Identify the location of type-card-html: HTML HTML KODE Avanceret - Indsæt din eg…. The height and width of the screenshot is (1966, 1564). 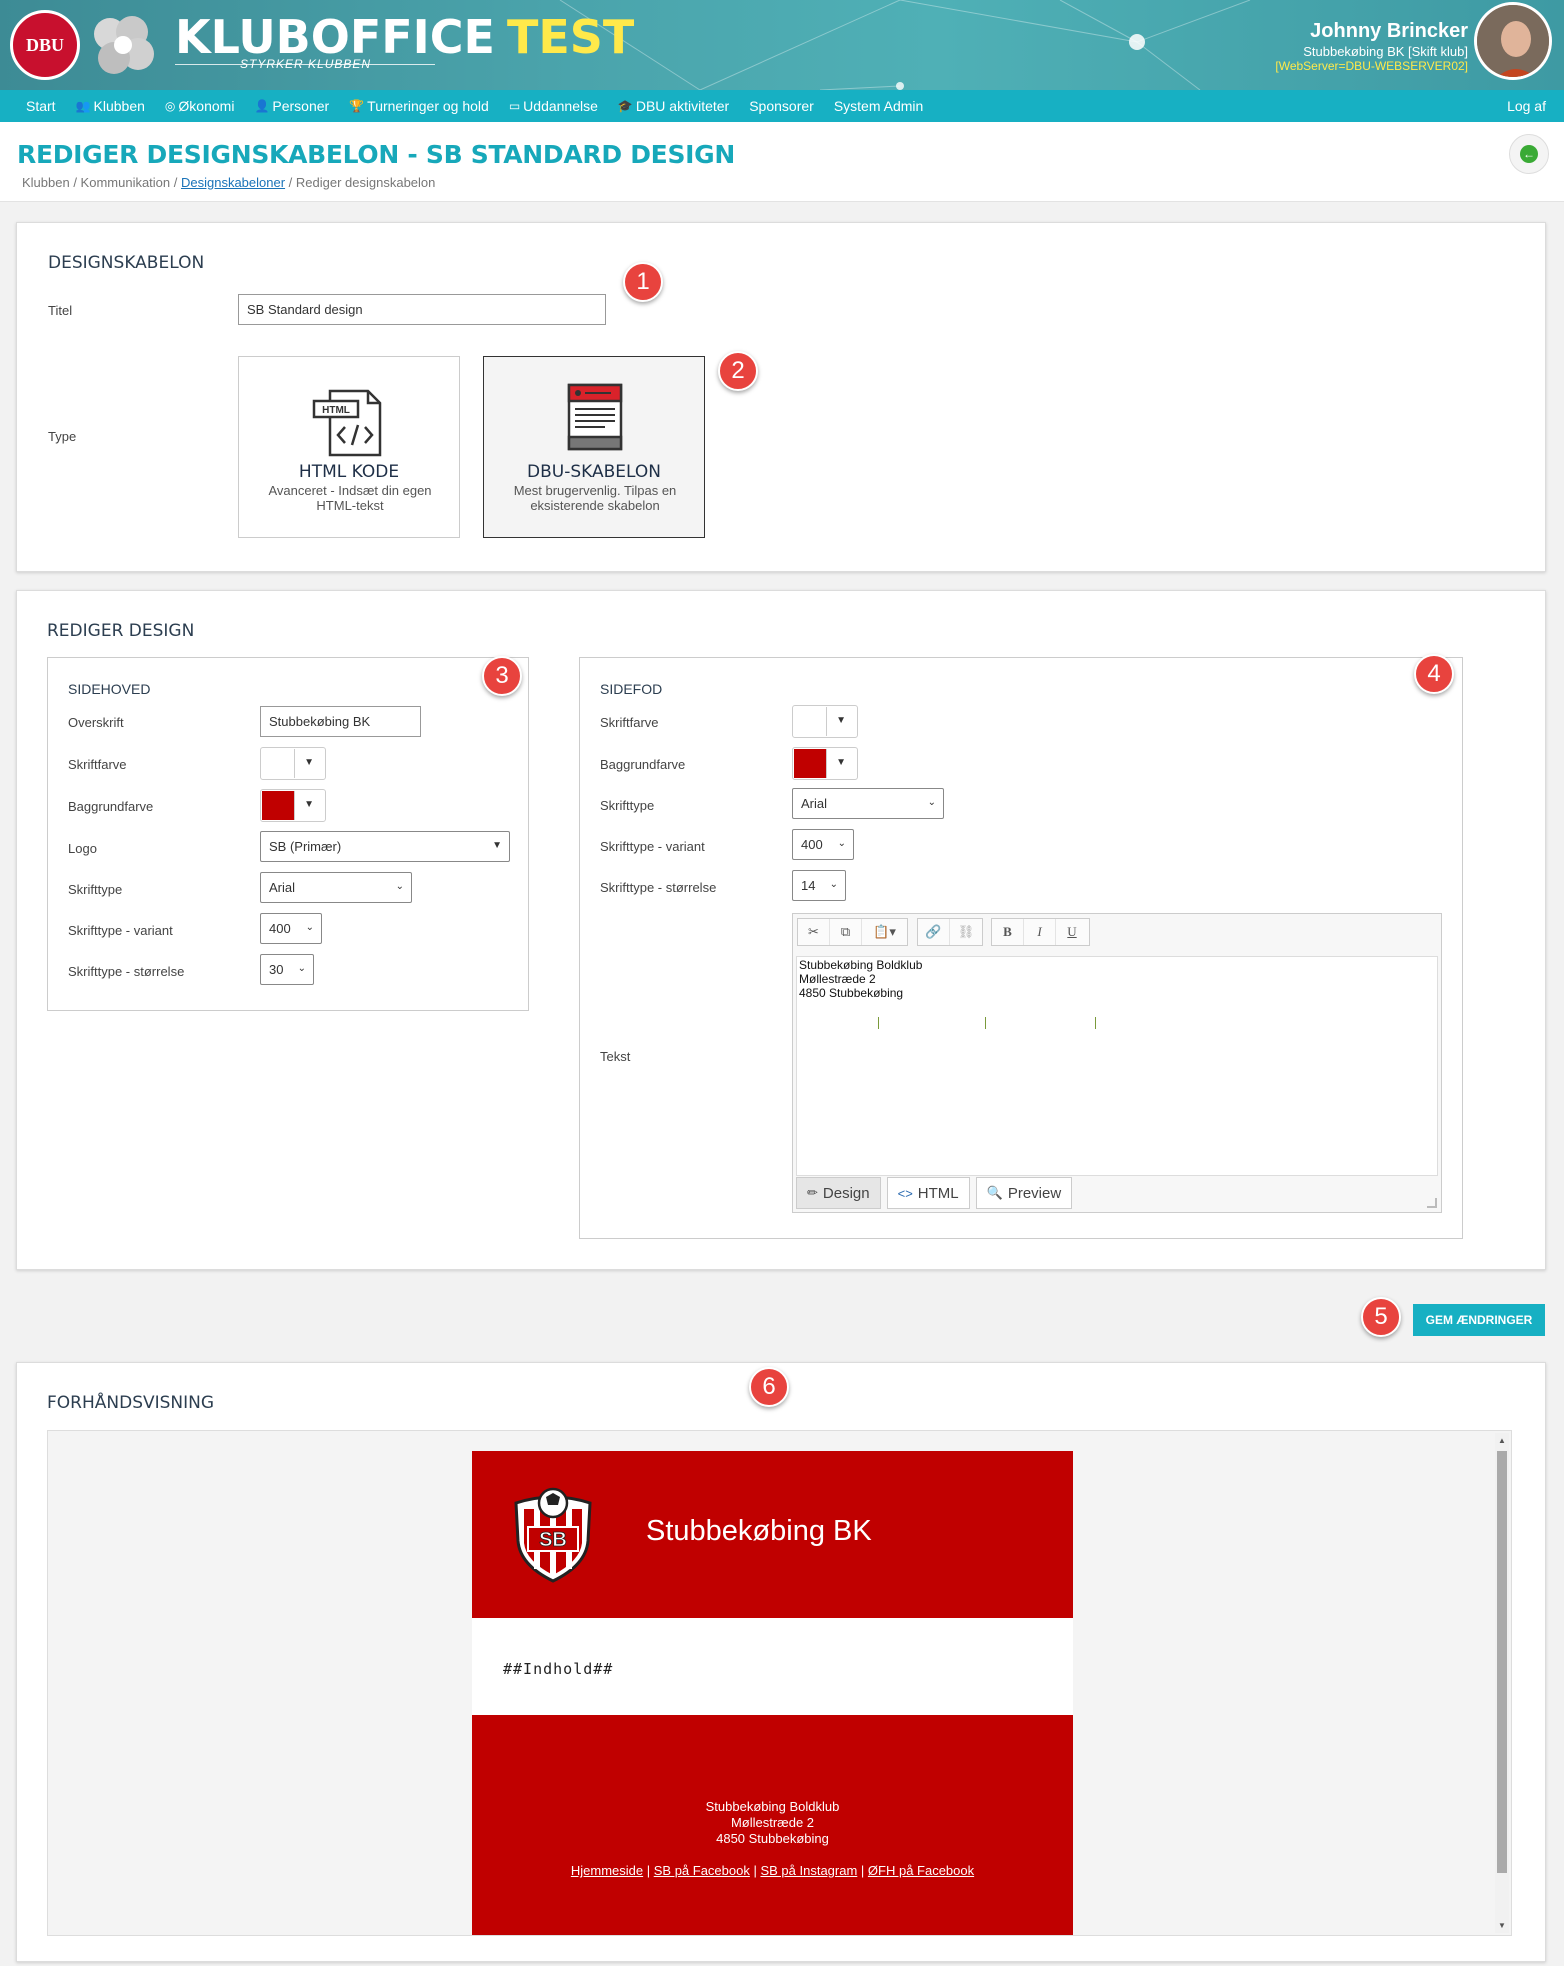
(349, 447).